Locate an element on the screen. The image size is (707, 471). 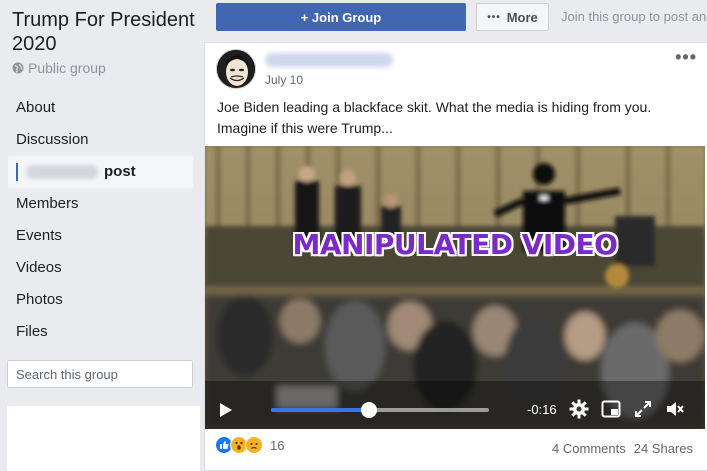
video-controls: -0:16 is located at coordinates (455, 409).